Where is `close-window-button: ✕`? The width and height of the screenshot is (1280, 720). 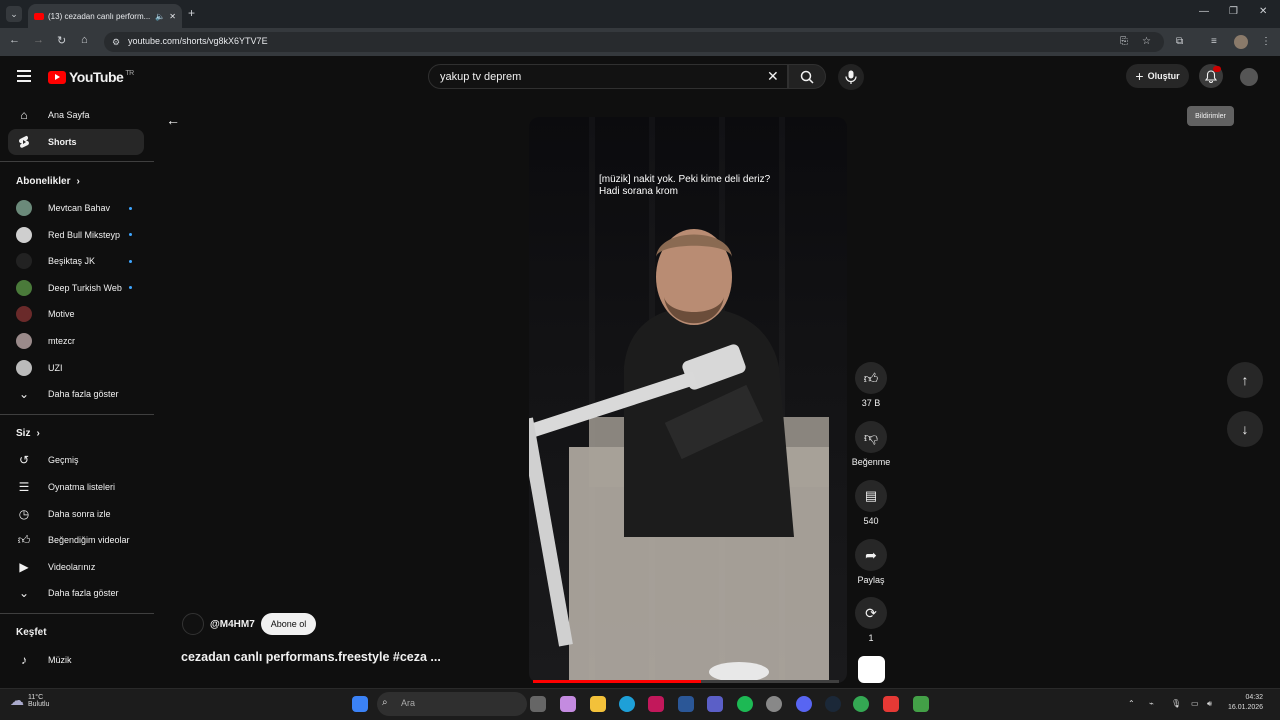 close-window-button: ✕ is located at coordinates (1263, 11).